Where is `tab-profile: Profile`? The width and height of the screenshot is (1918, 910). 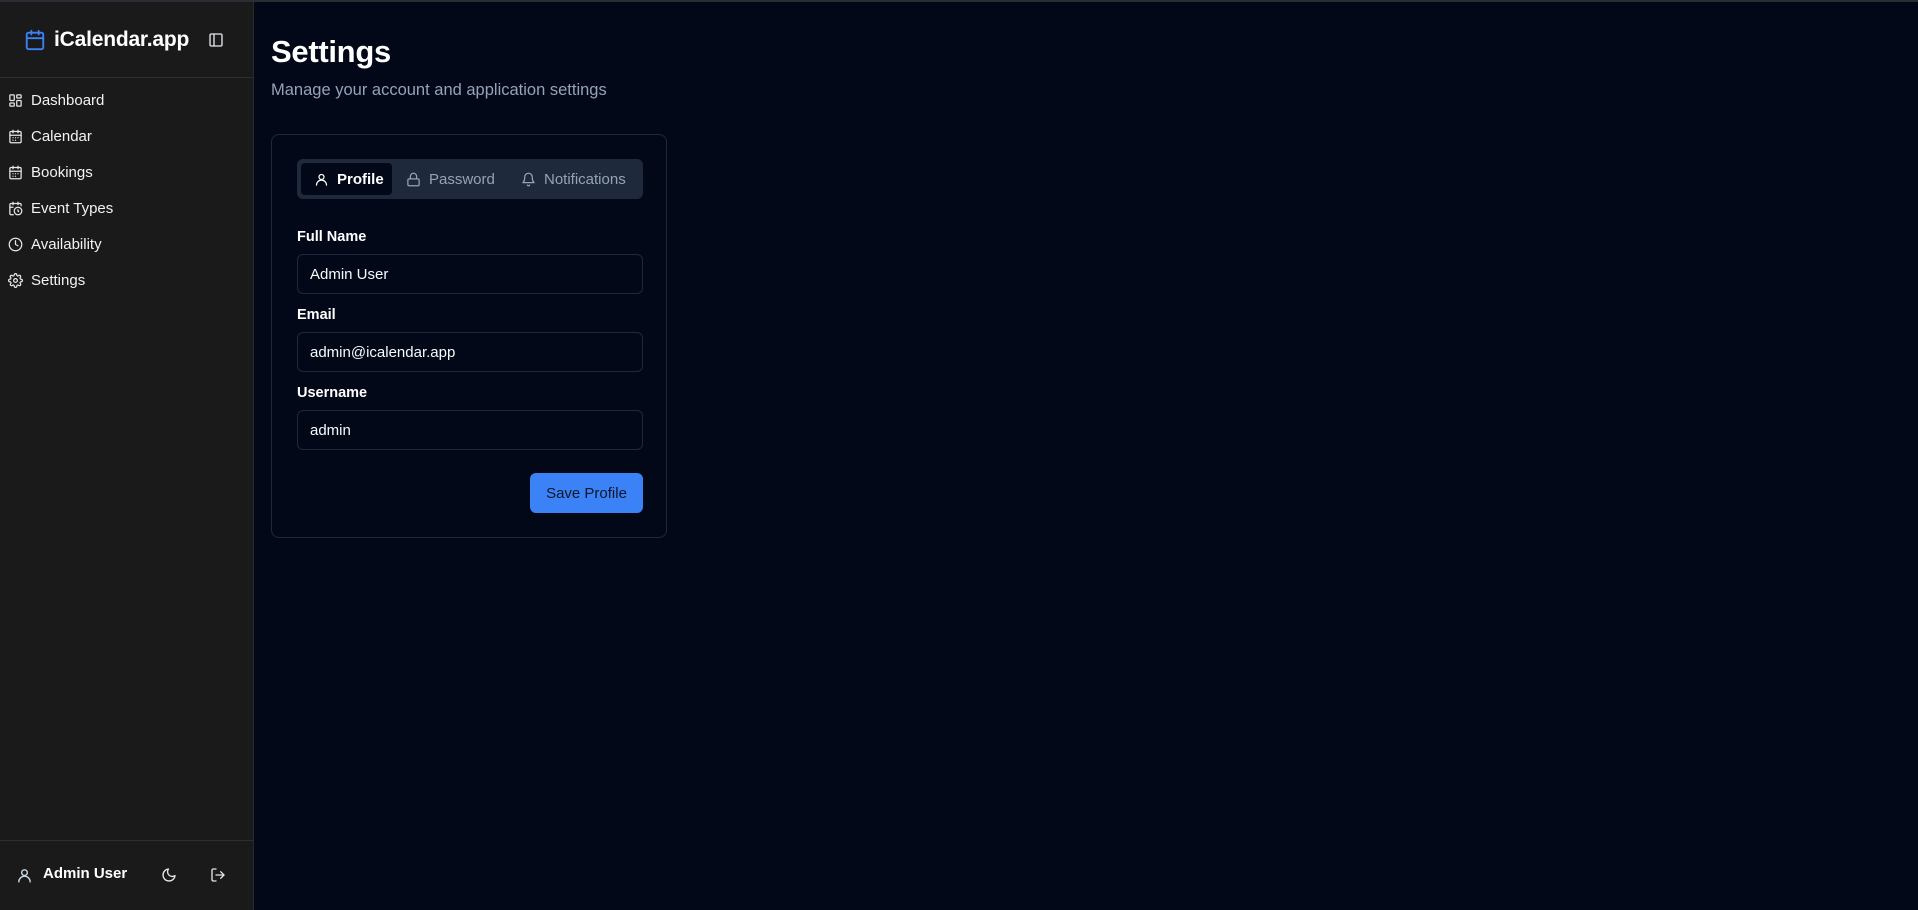
tab-profile: Profile is located at coordinates (346, 179).